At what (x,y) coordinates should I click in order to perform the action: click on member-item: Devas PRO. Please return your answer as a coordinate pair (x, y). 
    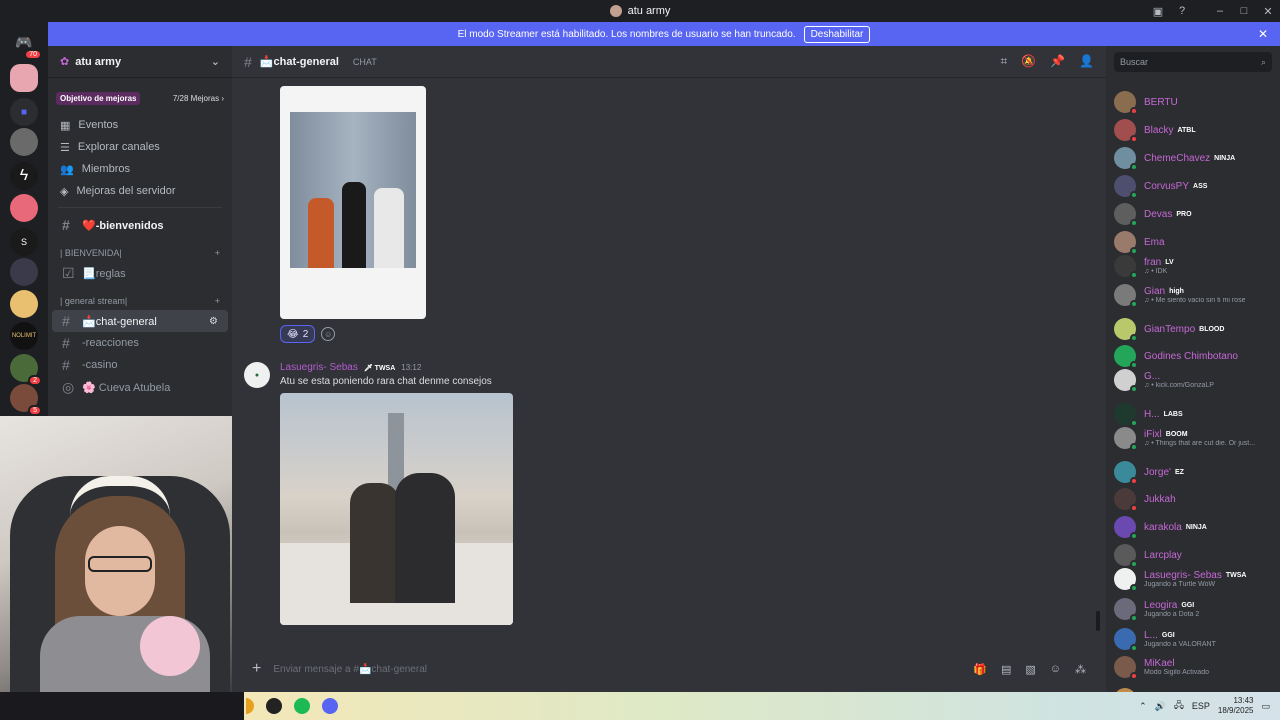
    Looking at the image, I should click on (1197, 214).